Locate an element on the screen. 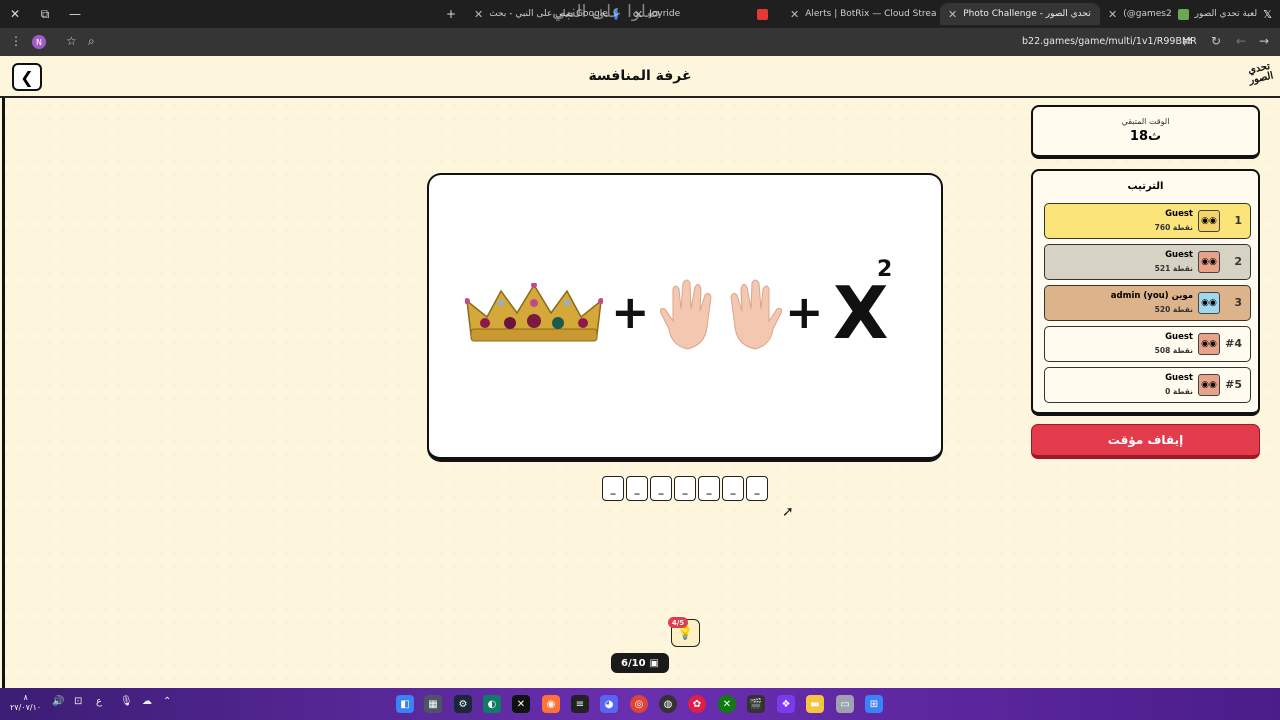  crown-icon is located at coordinates (534, 312).